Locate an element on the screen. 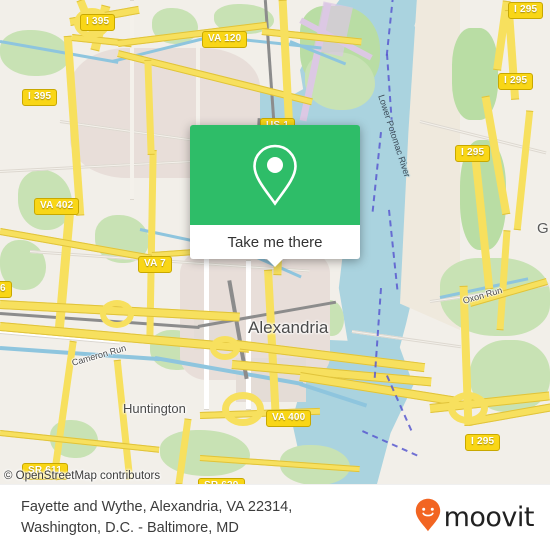 Image resolution: width=550 pixels, height=550 pixels. popup-card-footer: Take me there is located at coordinates (275, 246).